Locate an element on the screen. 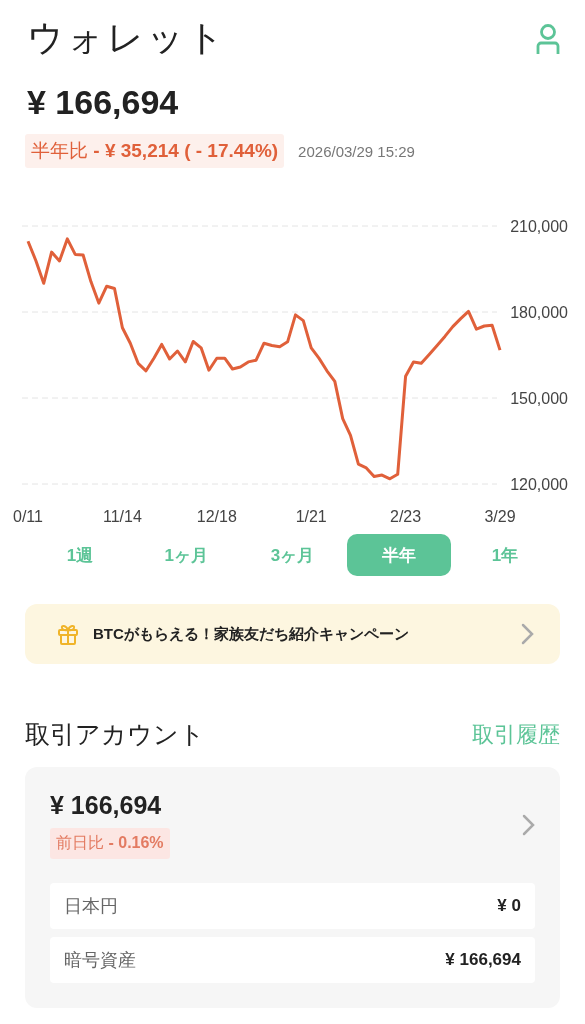 The height and width of the screenshot is (1024, 585). page-title: ウォレット is located at coordinates (127, 38).